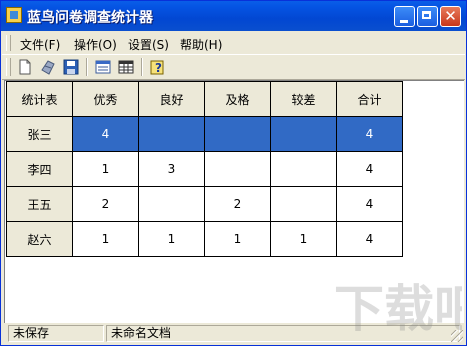  I want to click on row-header: 李四, so click(39, 169).